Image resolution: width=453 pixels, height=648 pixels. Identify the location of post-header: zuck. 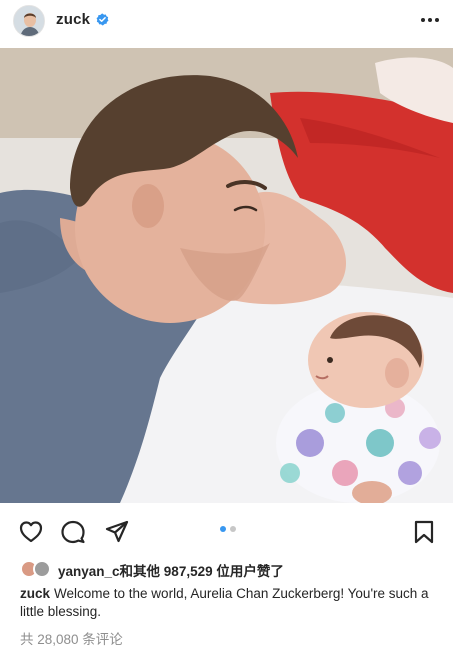
(226, 22).